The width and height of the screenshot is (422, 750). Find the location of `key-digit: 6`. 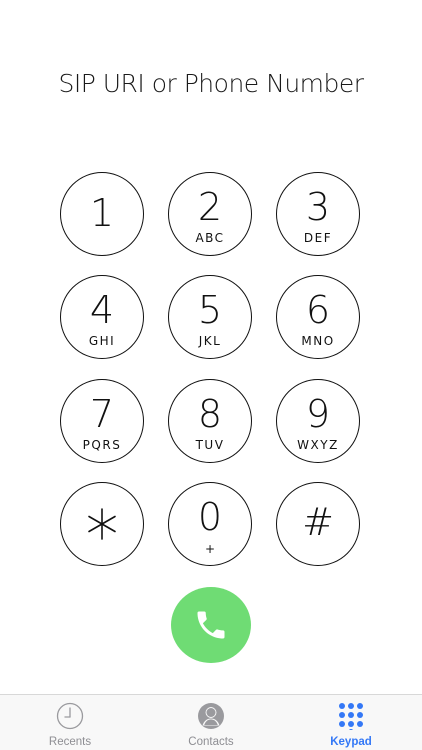

key-digit: 6 is located at coordinates (318, 310).